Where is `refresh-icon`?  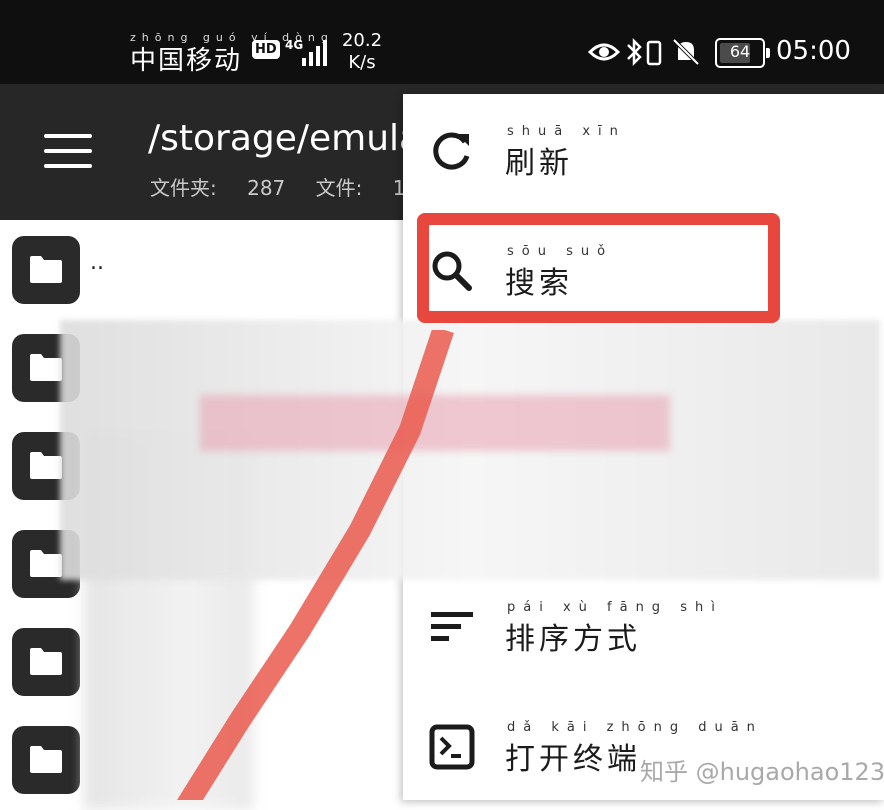 refresh-icon is located at coordinates (451, 151).